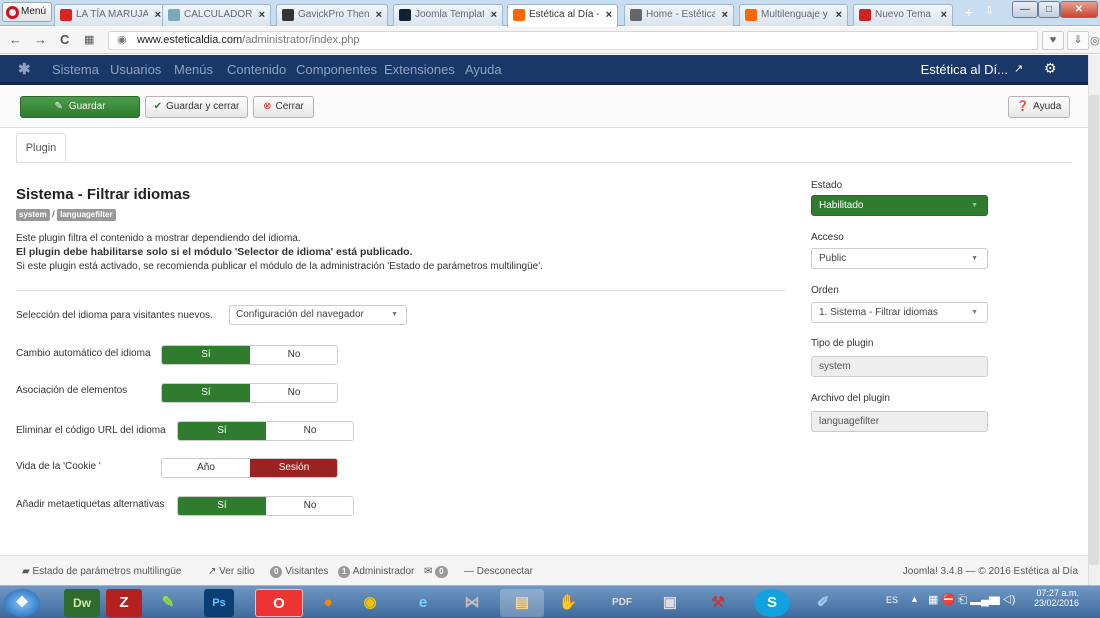 The image size is (1100, 618). I want to click on menu-menus: Menús, so click(193, 69).